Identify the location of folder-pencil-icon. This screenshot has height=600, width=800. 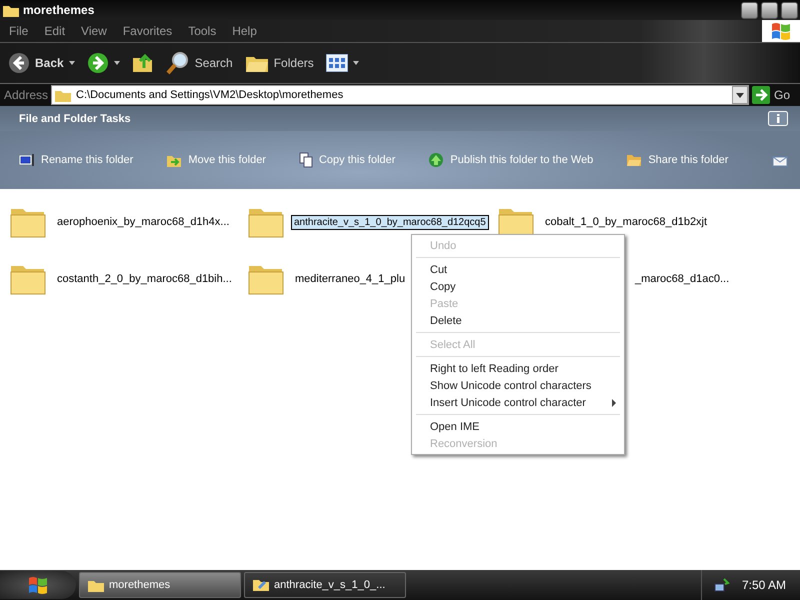
(261, 585).